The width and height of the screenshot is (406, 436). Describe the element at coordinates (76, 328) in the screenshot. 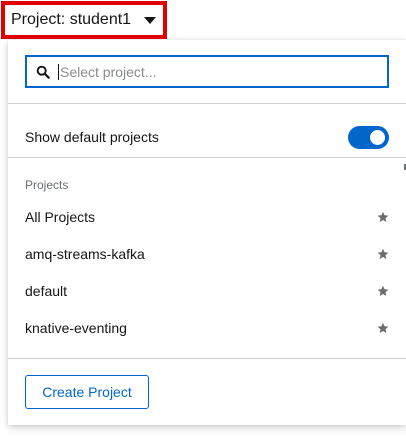

I see `project-item-name: knative-eventing` at that location.